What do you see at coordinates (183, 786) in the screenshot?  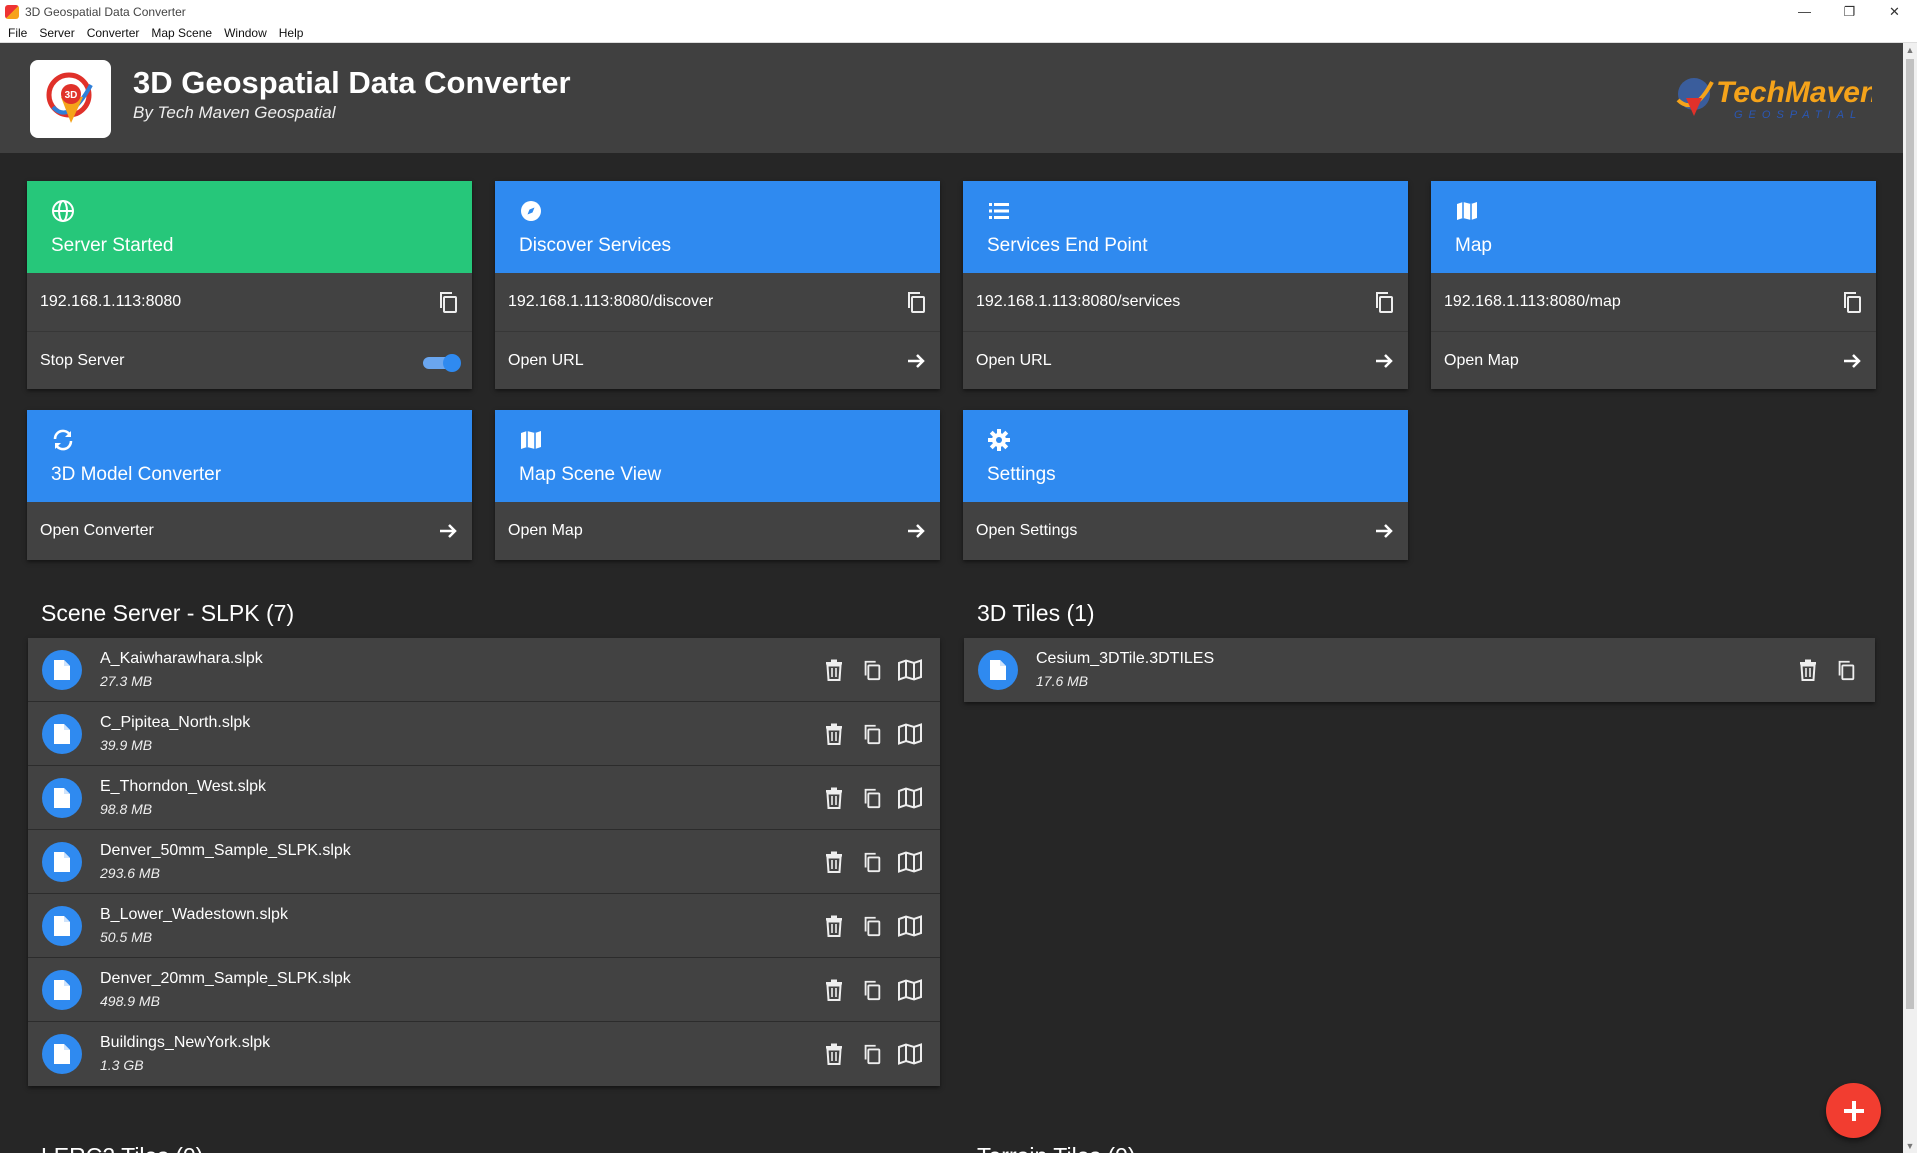 I see `file-name: E_Thorndon_West.slpk` at bounding box center [183, 786].